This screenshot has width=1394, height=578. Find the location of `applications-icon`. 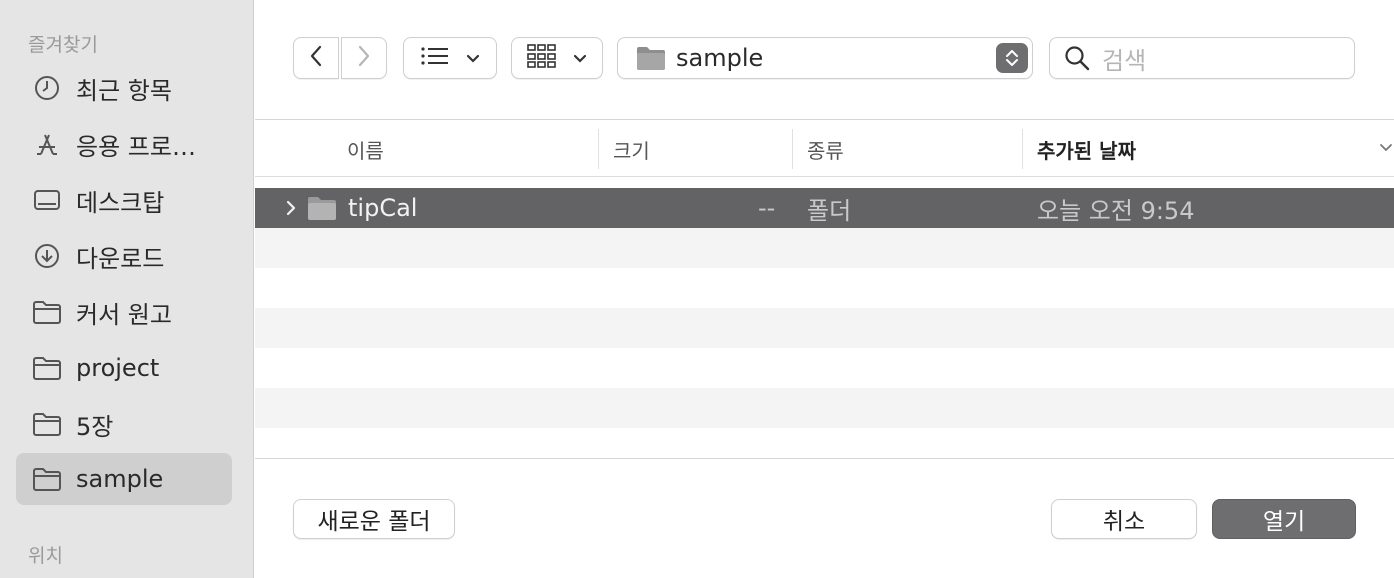

applications-icon is located at coordinates (47, 144).